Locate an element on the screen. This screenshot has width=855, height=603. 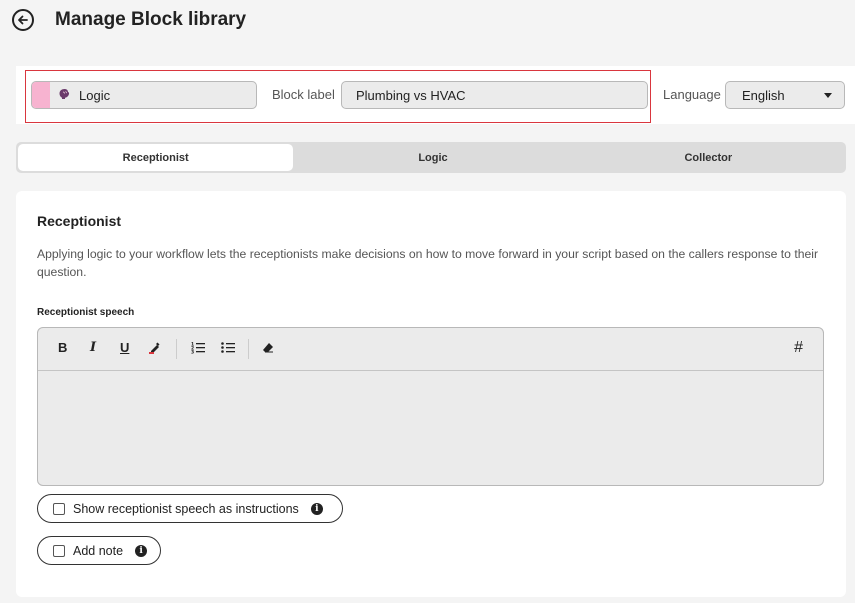
variable-hash-button: # is located at coordinates (798, 348).